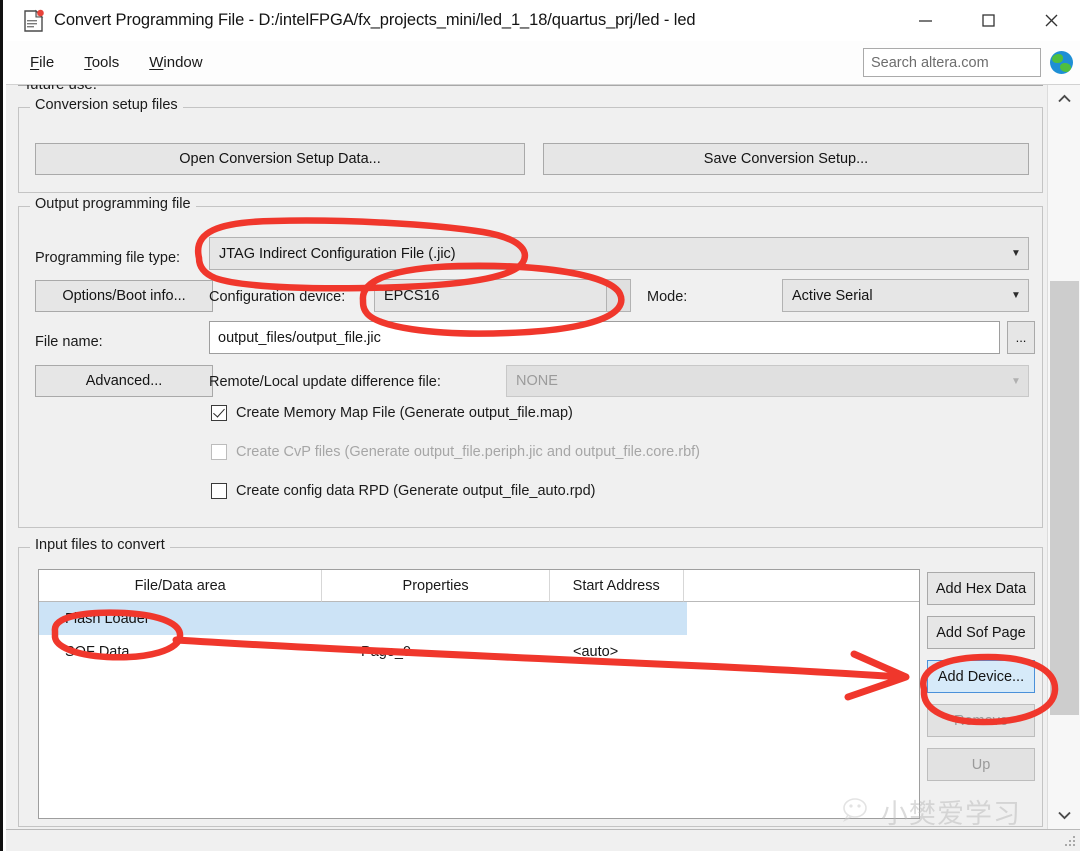 This screenshot has height=851, width=1080. What do you see at coordinates (106, 105) in the screenshot?
I see `conversion-setup-files-legend: Conversion setup files` at bounding box center [106, 105].